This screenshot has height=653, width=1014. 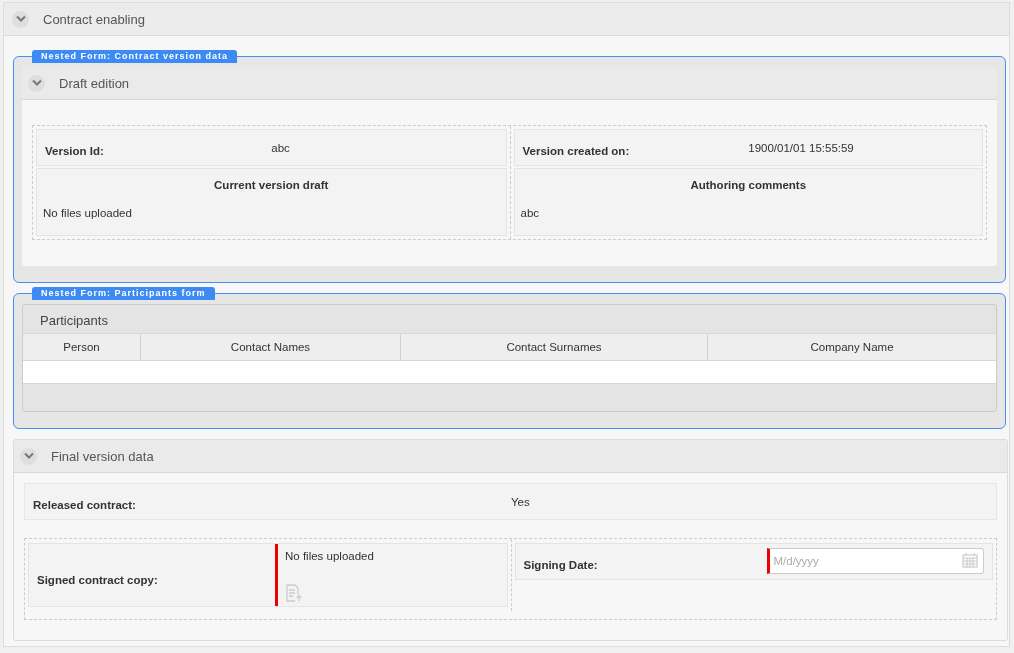 I want to click on field-value: abc, so click(x=281, y=148).